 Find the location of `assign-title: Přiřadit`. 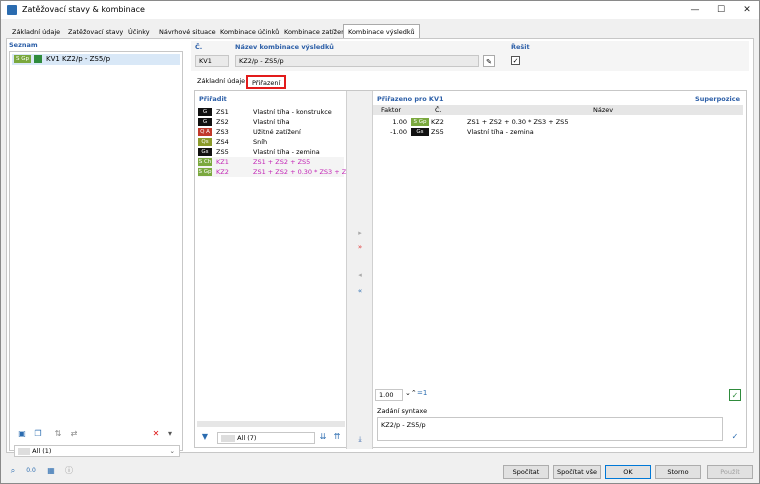

assign-title: Přiřadit is located at coordinates (213, 99).